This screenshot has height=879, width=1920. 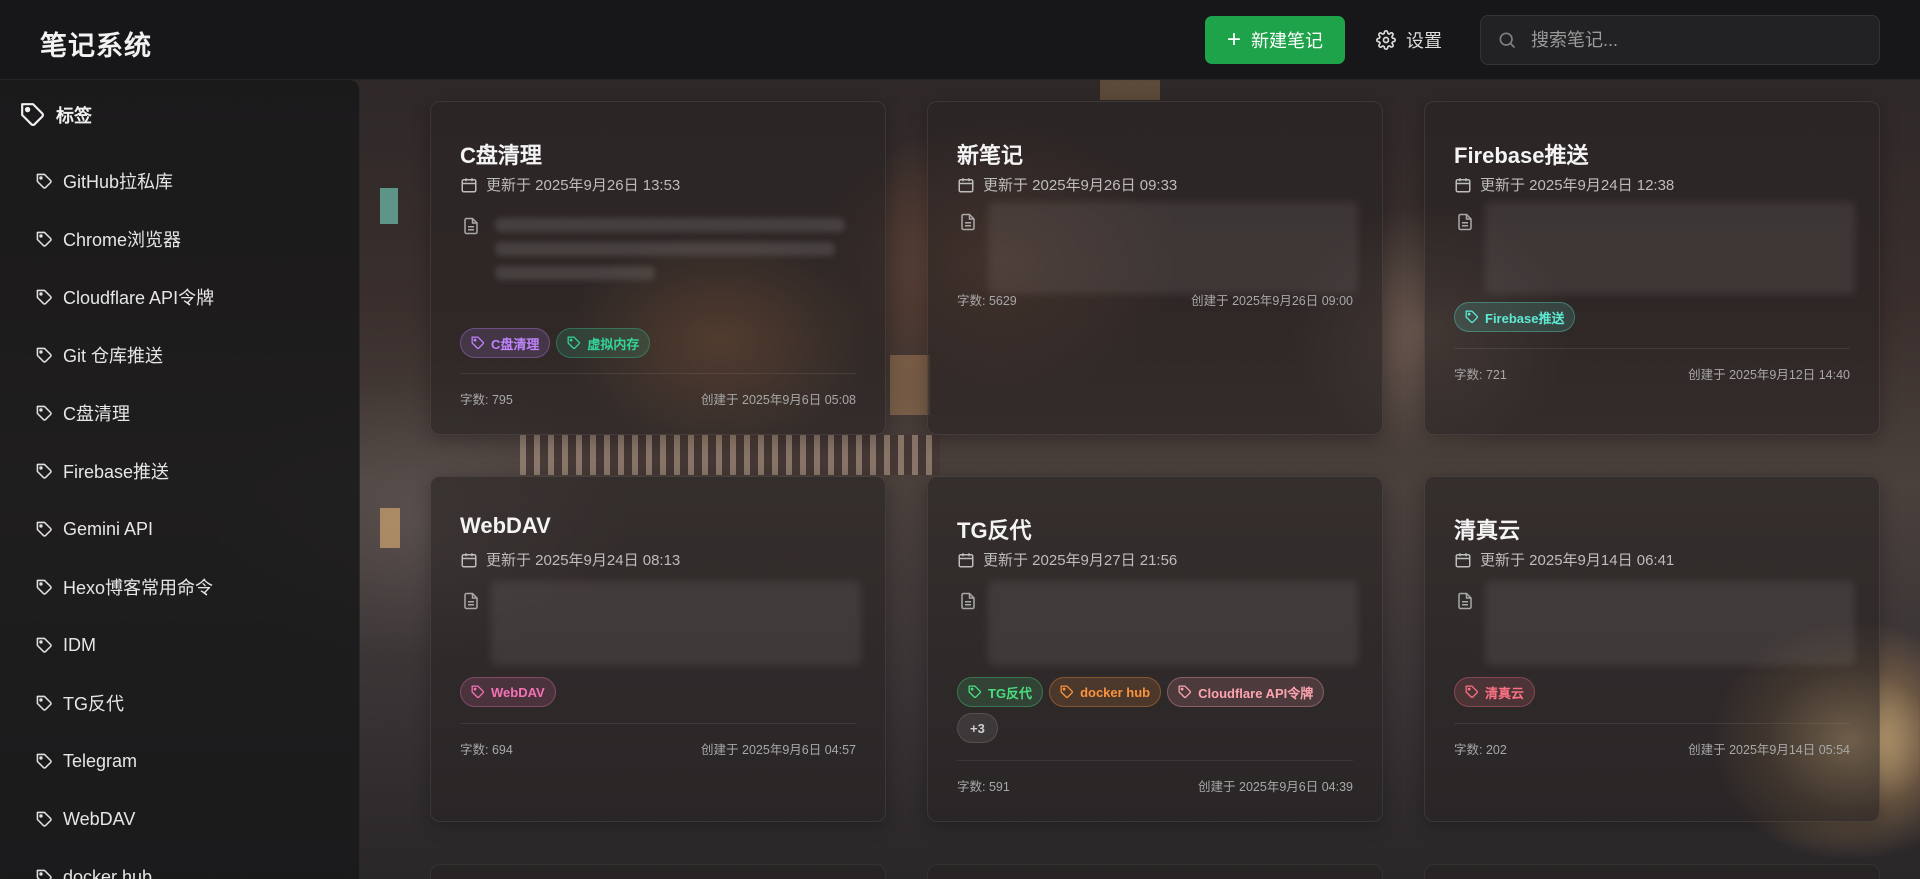 I want to click on sidebar-tag-label: IDM, so click(x=79, y=644).